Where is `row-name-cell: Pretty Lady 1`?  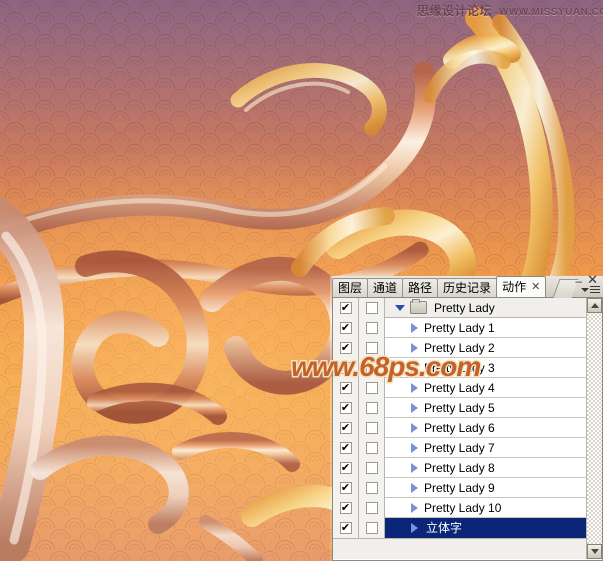 row-name-cell: Pretty Lady 1 is located at coordinates (486, 328).